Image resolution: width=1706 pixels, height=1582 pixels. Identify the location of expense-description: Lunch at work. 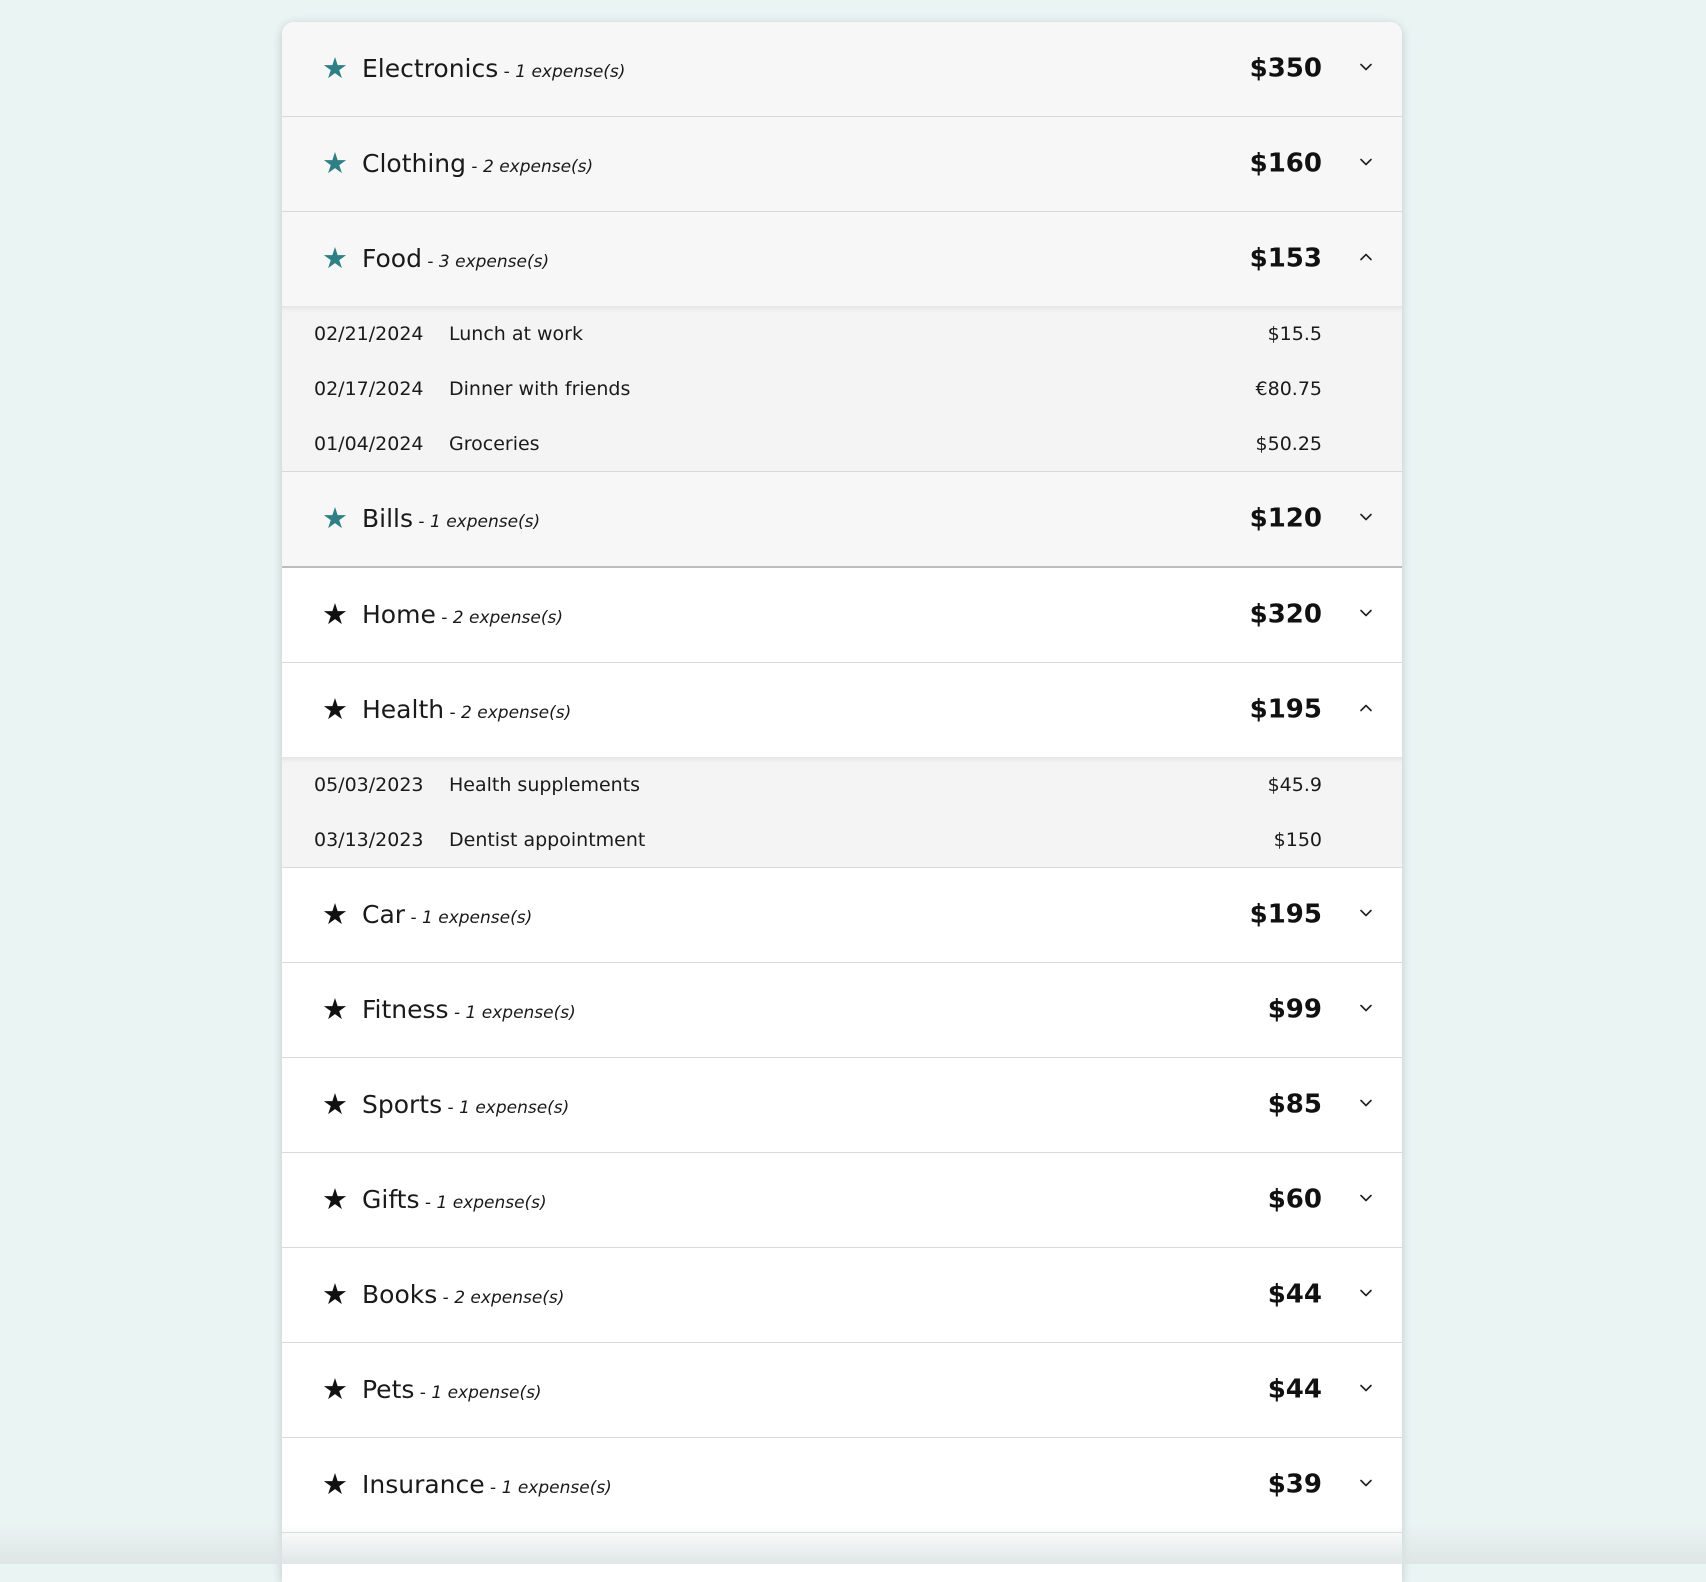
(516, 333).